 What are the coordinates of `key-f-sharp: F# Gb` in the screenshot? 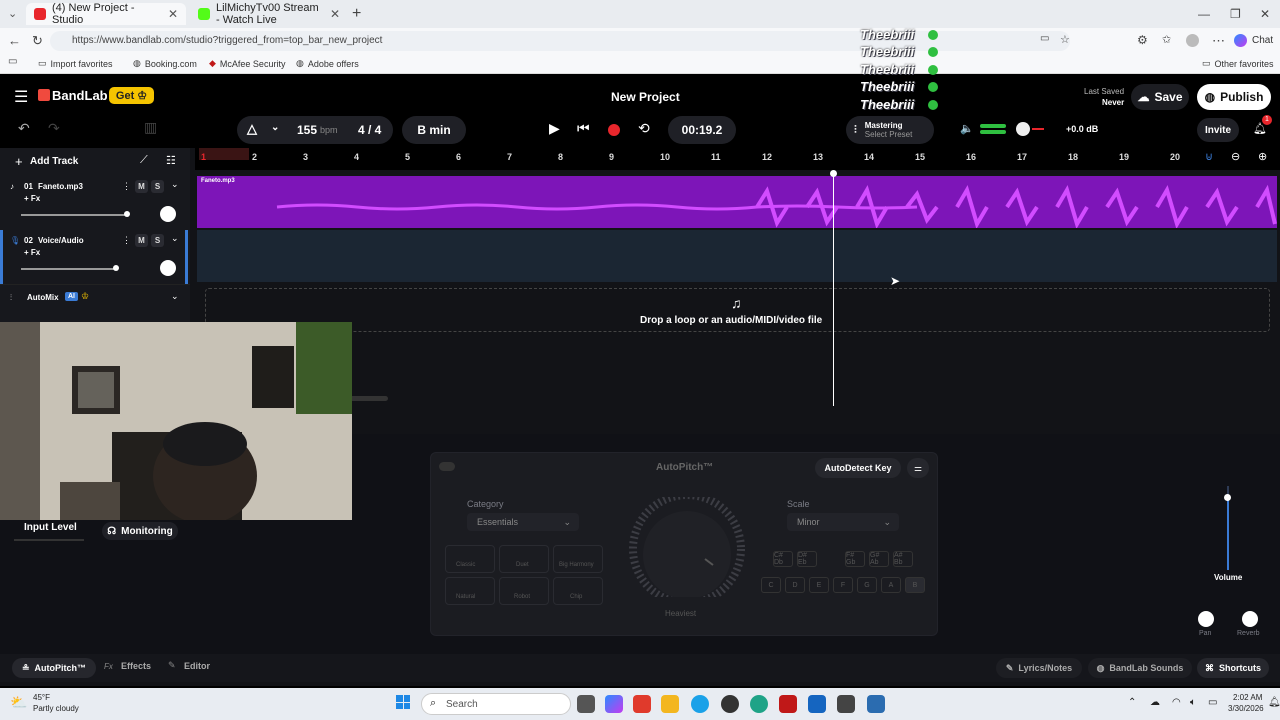 It's located at (855, 559).